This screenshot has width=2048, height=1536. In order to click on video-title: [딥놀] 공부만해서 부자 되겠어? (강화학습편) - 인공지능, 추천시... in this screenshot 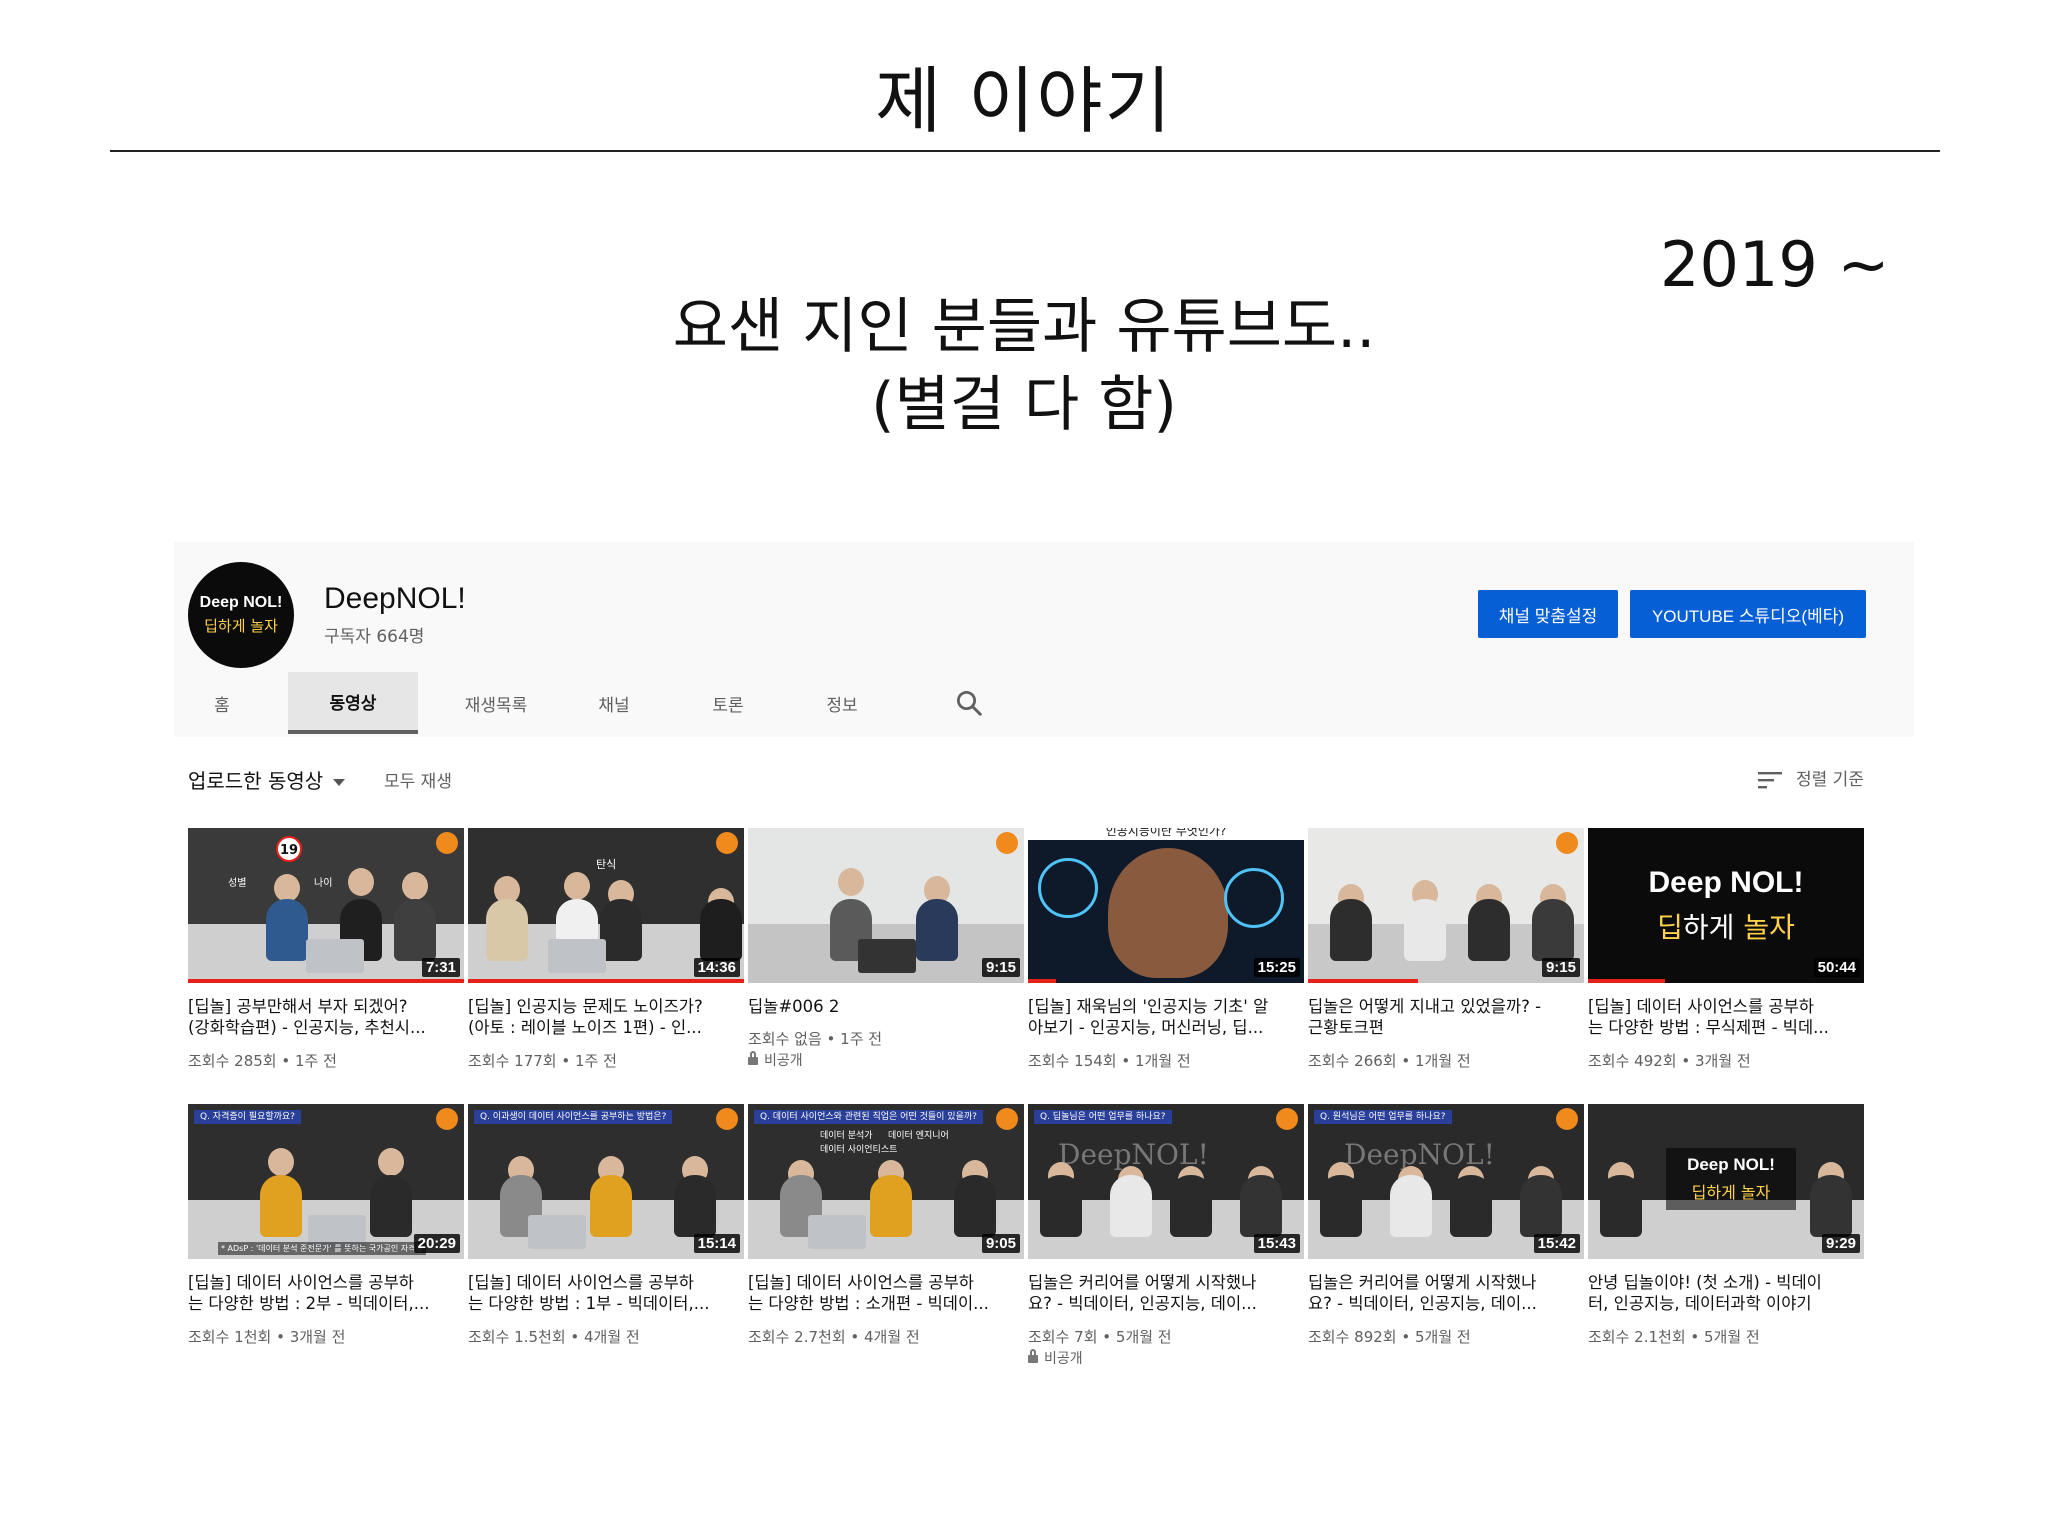, I will do `click(324, 1017)`.